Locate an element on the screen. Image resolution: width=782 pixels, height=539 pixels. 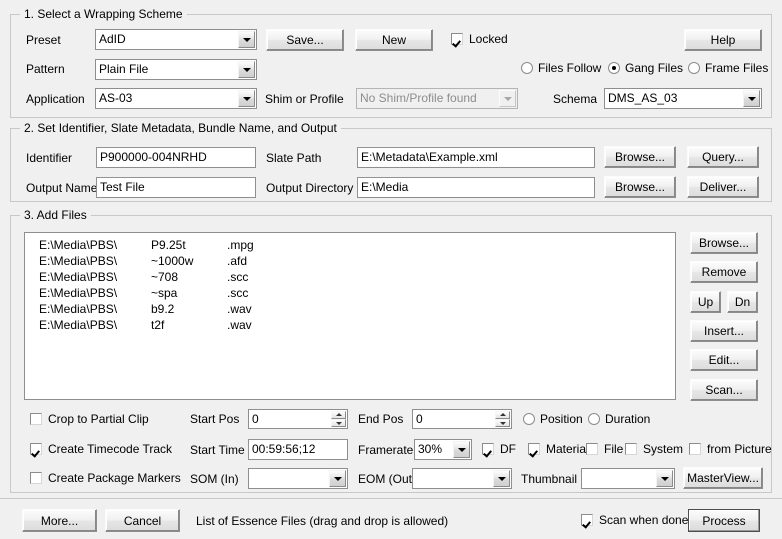
system-checkbox-box is located at coordinates (631, 449).